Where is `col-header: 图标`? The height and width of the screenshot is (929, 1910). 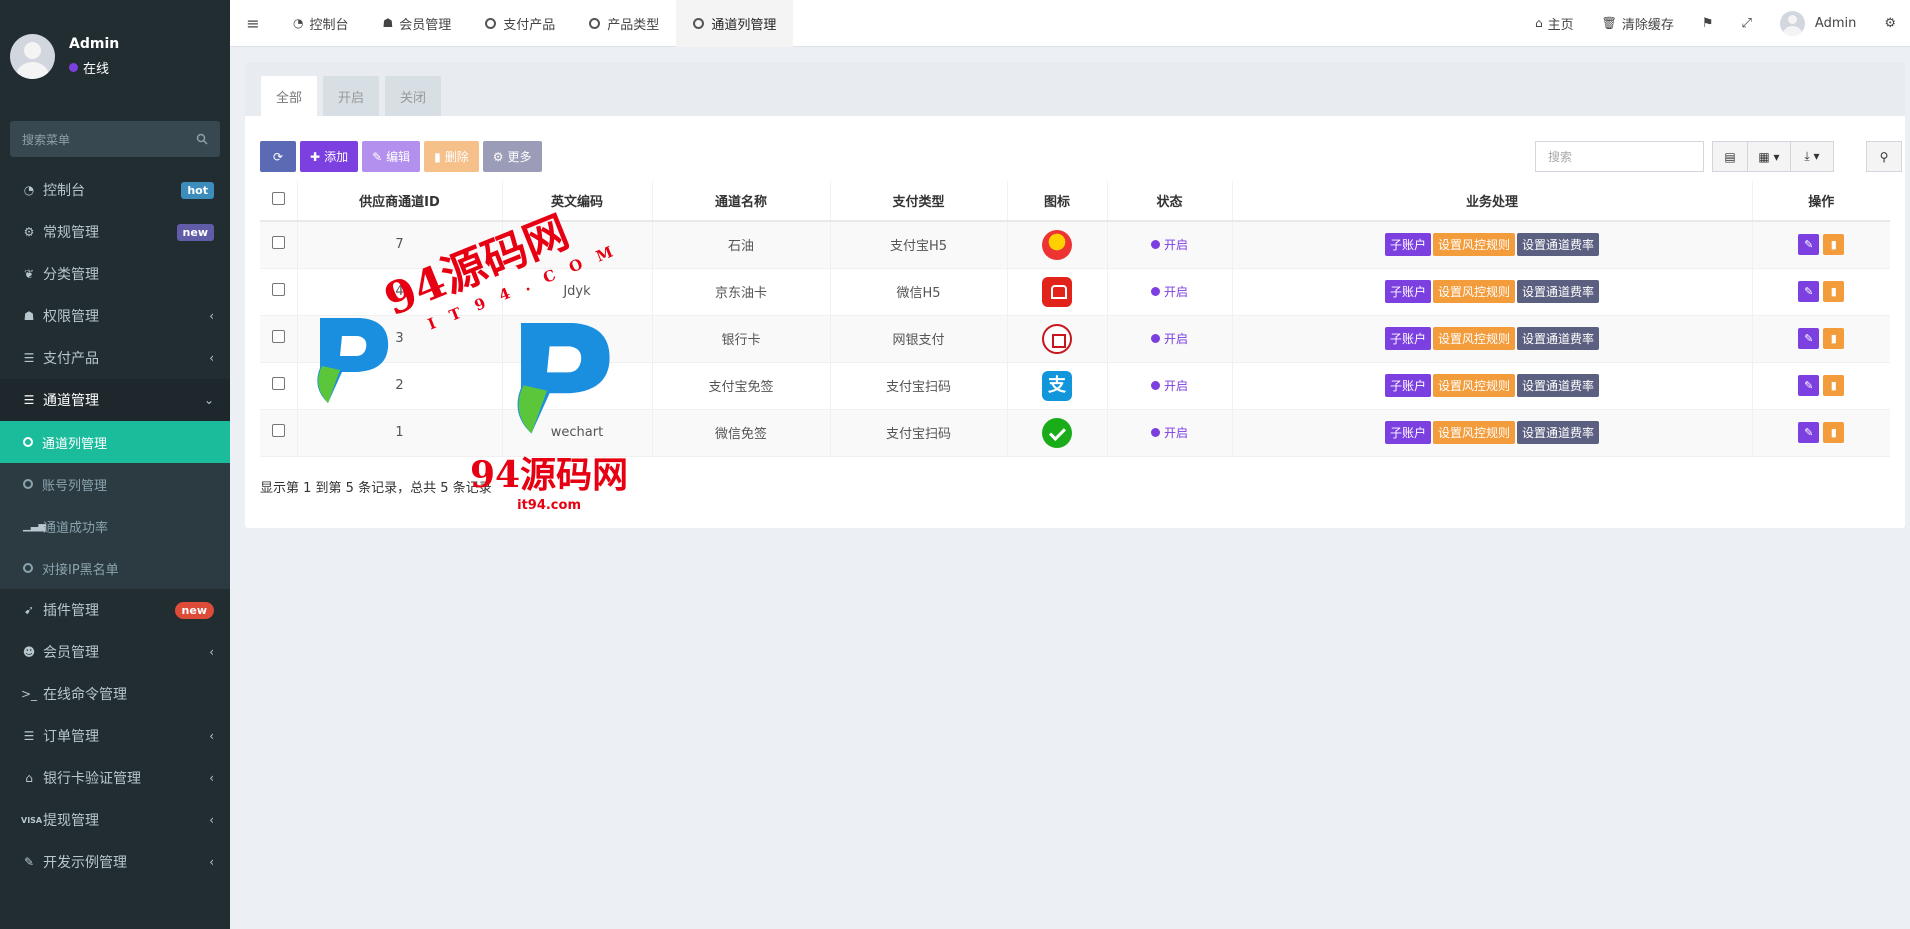
col-header: 图标 is located at coordinates (1057, 201).